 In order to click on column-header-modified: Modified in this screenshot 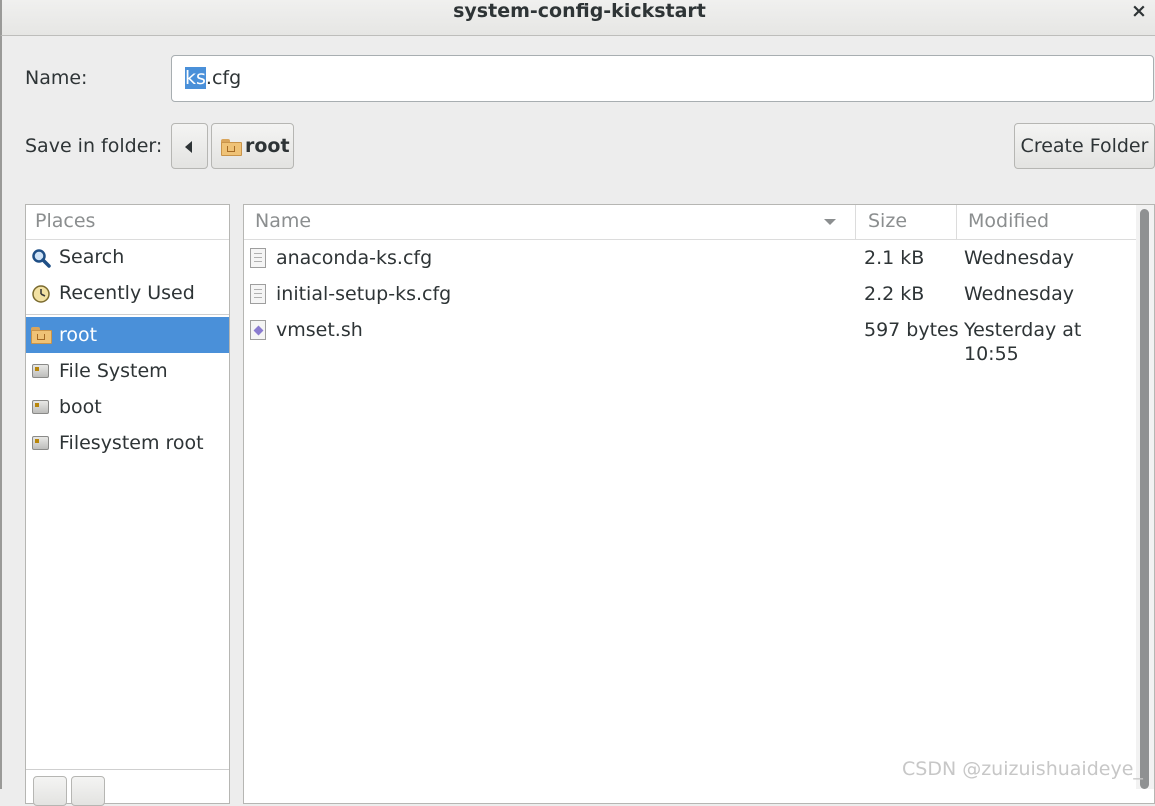, I will do `click(1008, 221)`.